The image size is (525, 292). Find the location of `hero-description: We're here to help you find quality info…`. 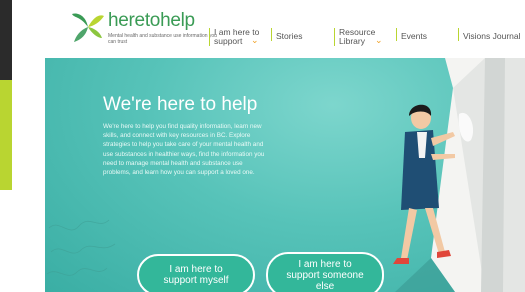

hero-description: We're here to help you find quality info… is located at coordinates (184, 150).